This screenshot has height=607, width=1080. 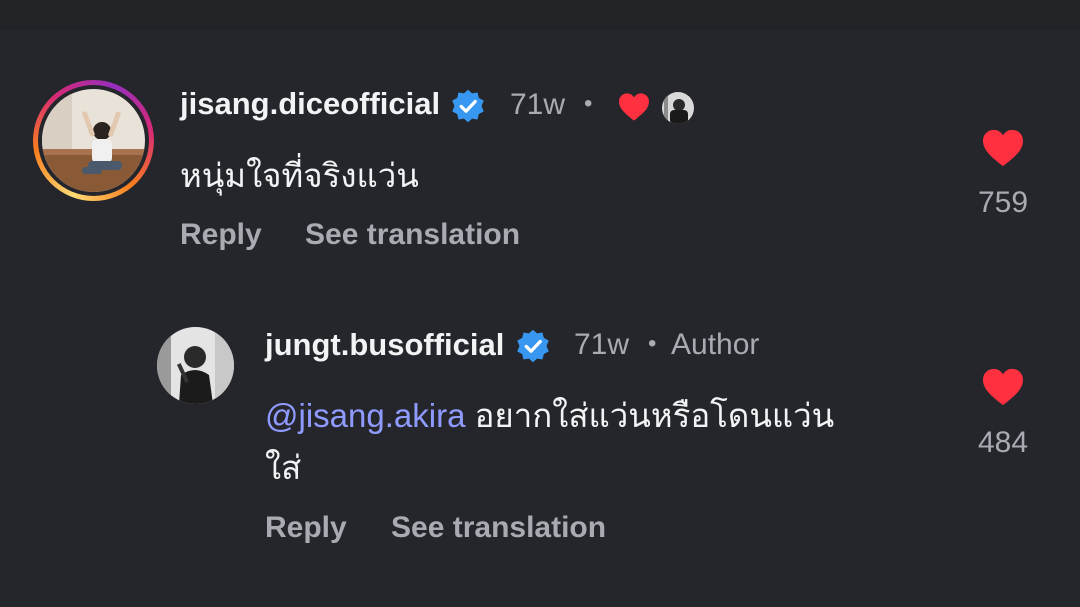 I want to click on comment-text-line1: อยากใส่แว่นหรือโดนแว่น, so click(x=650, y=415).